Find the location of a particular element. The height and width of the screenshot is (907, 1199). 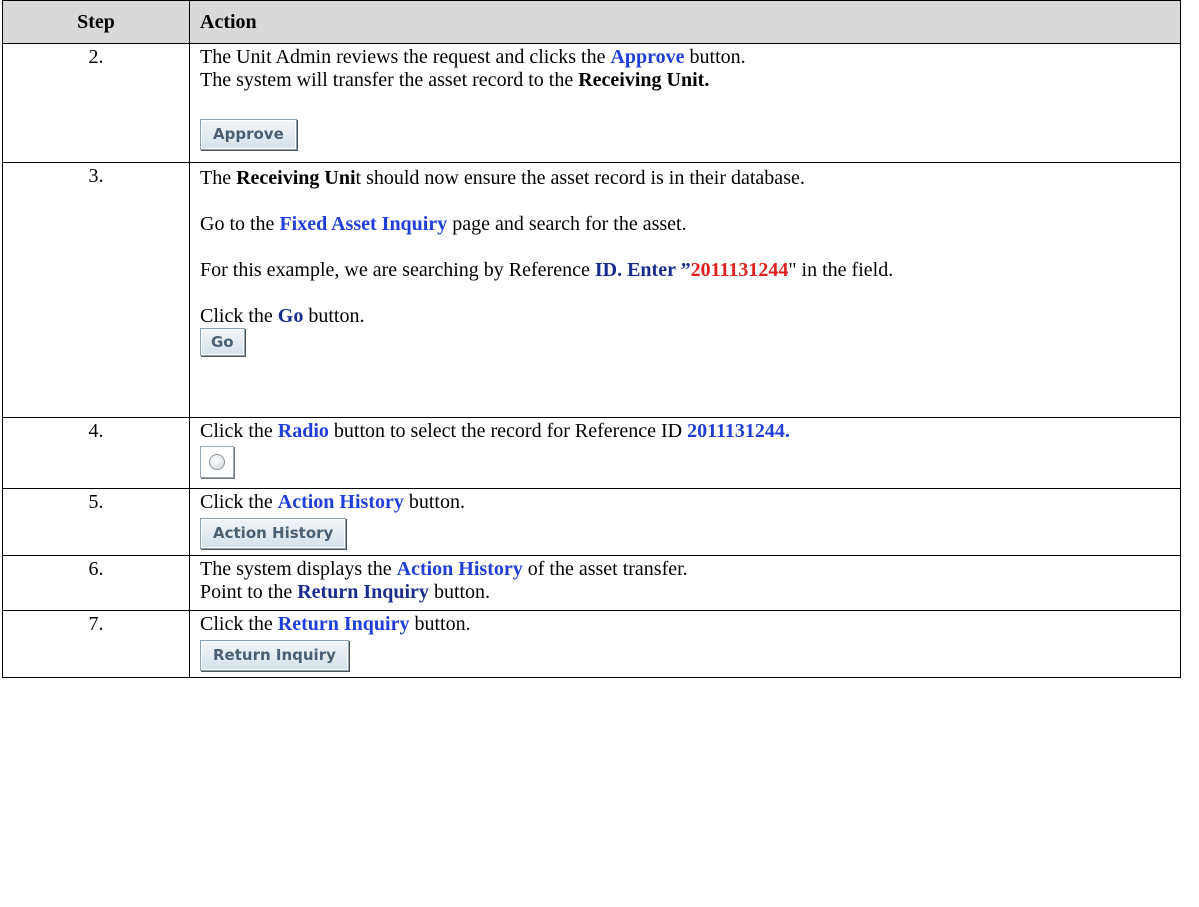

instruction-line: Click the Action History button. is located at coordinates (332, 502).